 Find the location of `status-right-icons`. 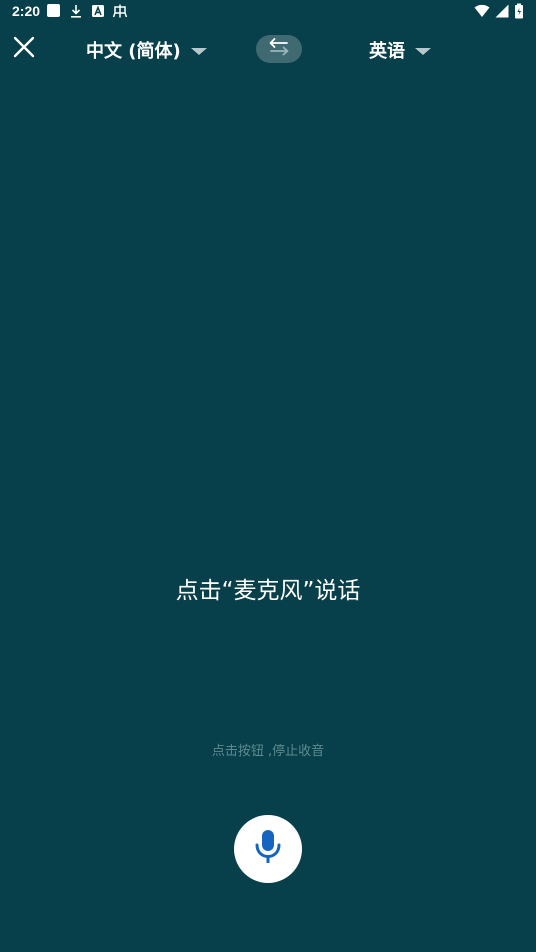

status-right-icons is located at coordinates (499, 11).